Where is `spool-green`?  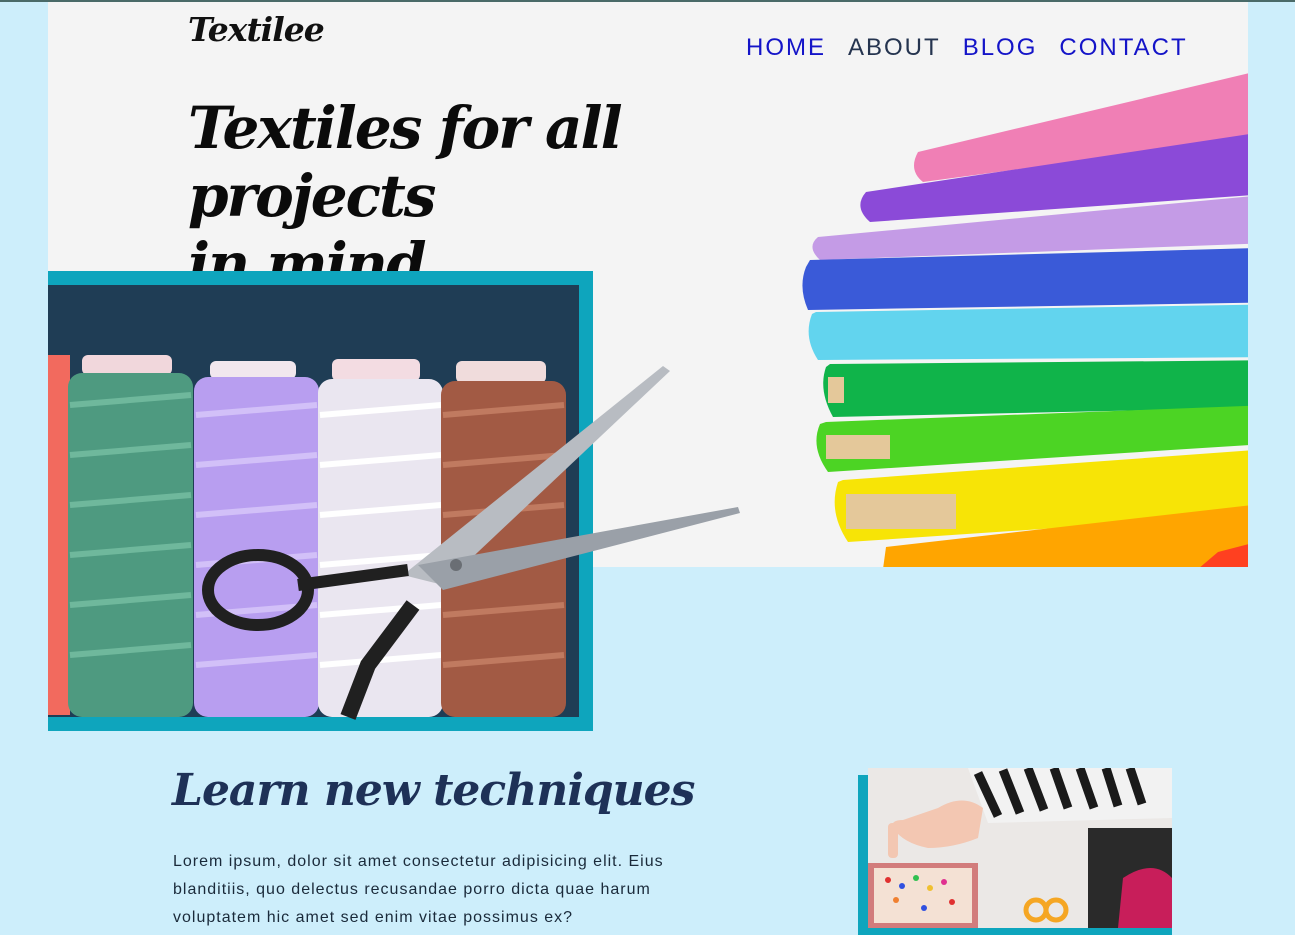 spool-green is located at coordinates (130, 536).